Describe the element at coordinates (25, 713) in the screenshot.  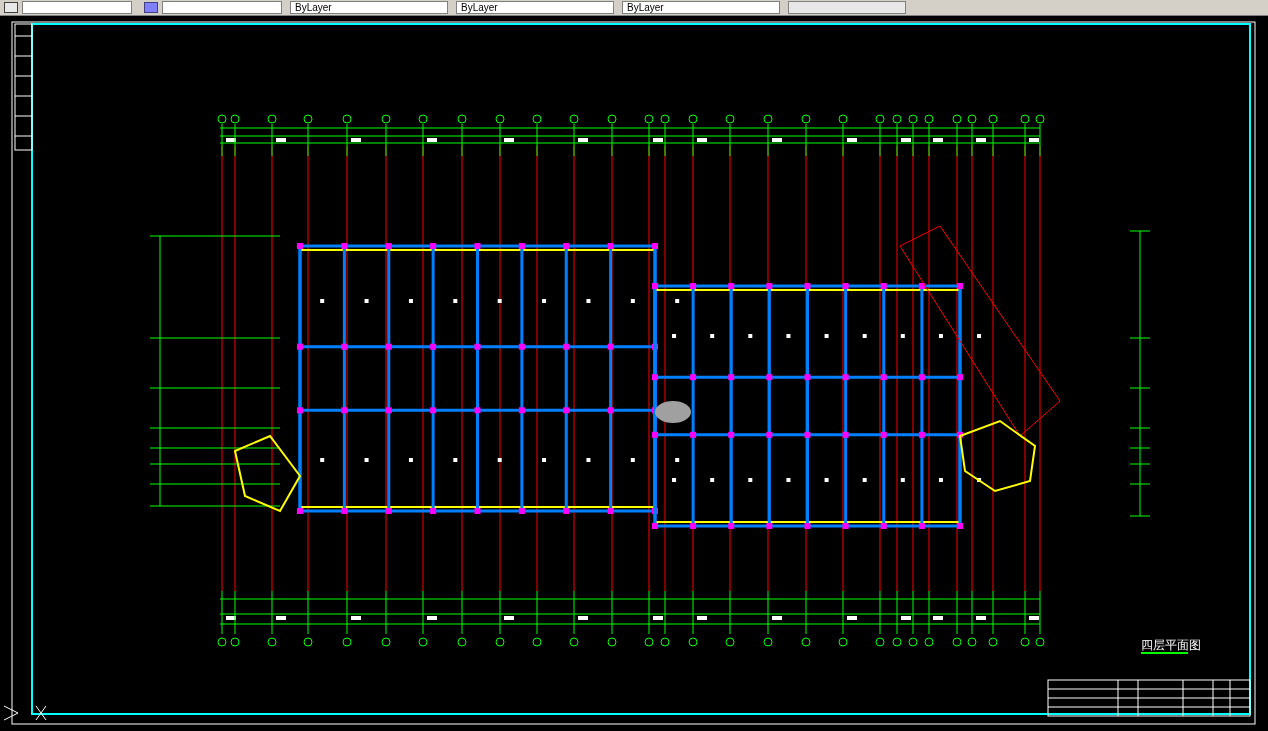
I see `ucs-icon` at that location.